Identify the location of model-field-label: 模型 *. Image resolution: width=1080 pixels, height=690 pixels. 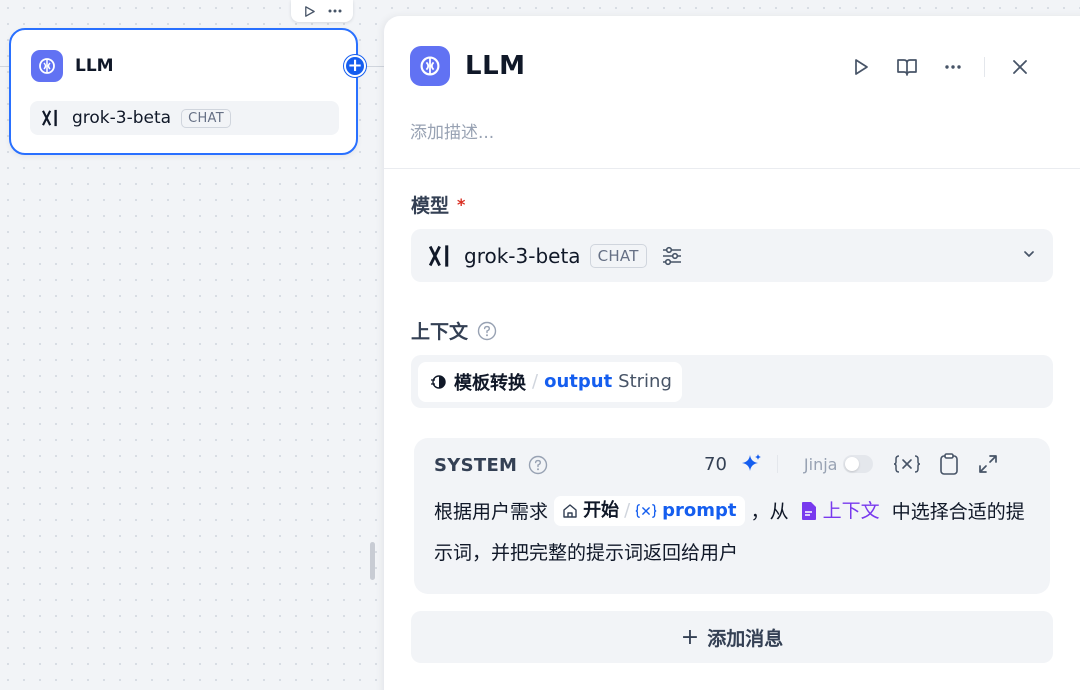
(438, 204).